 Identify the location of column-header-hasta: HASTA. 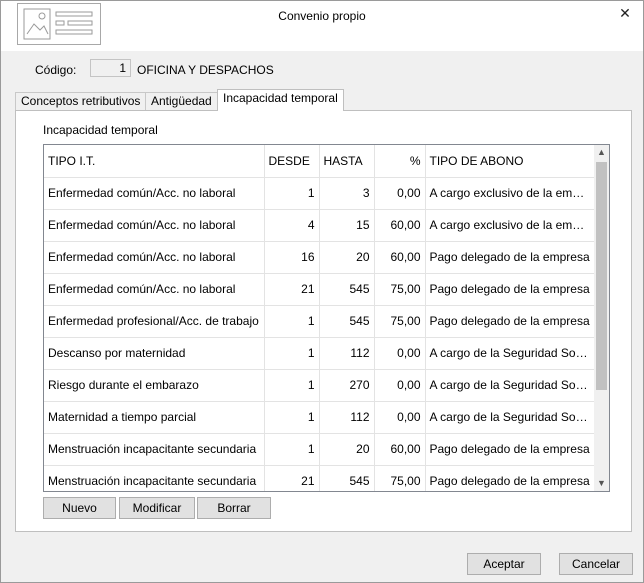
(347, 161).